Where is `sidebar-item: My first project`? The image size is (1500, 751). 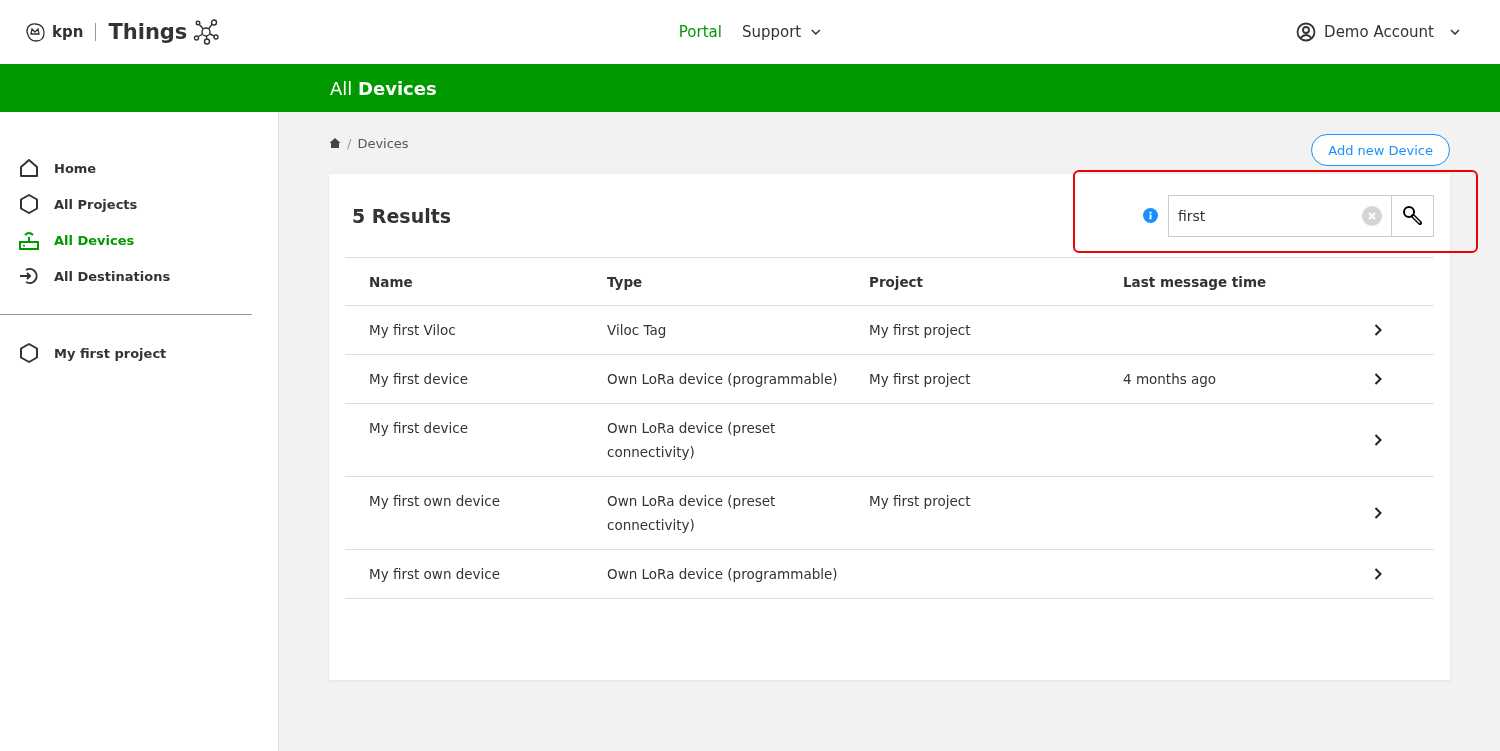 sidebar-item: My first project is located at coordinates (139, 353).